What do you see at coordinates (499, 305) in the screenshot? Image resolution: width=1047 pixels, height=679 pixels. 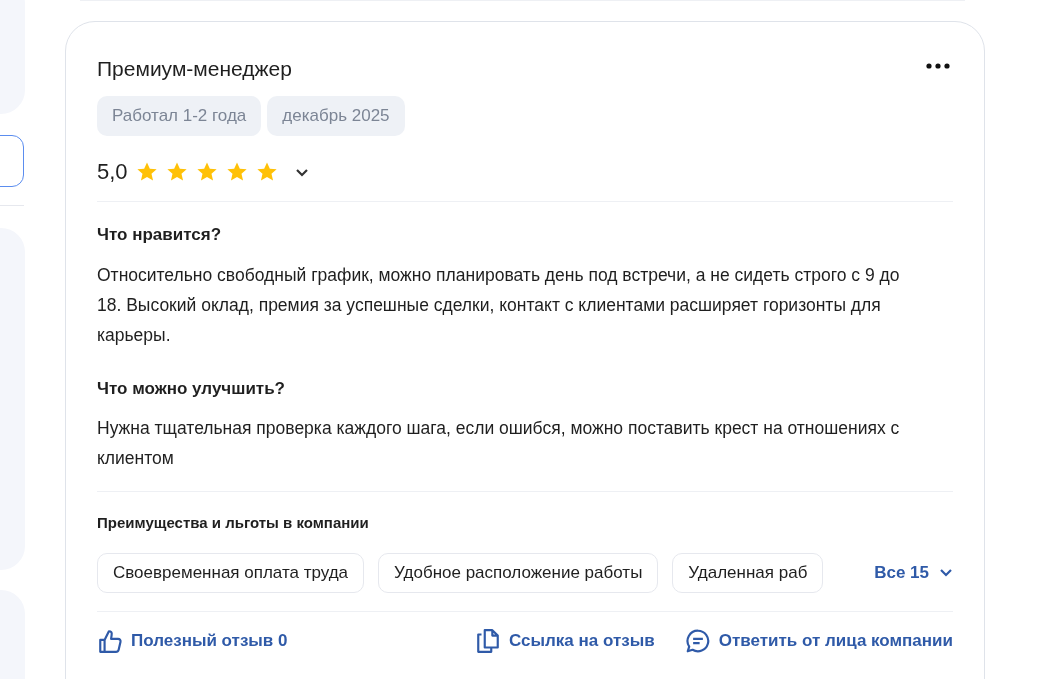 I see `review-text: Относительно свободный график, можно планировать день под встречи, а не сидеть строго с 9 до 18. Высокий оклад, премия за успешные сделки, контакт с клиентами расширяет горизонты для карьеры.` at bounding box center [499, 305].